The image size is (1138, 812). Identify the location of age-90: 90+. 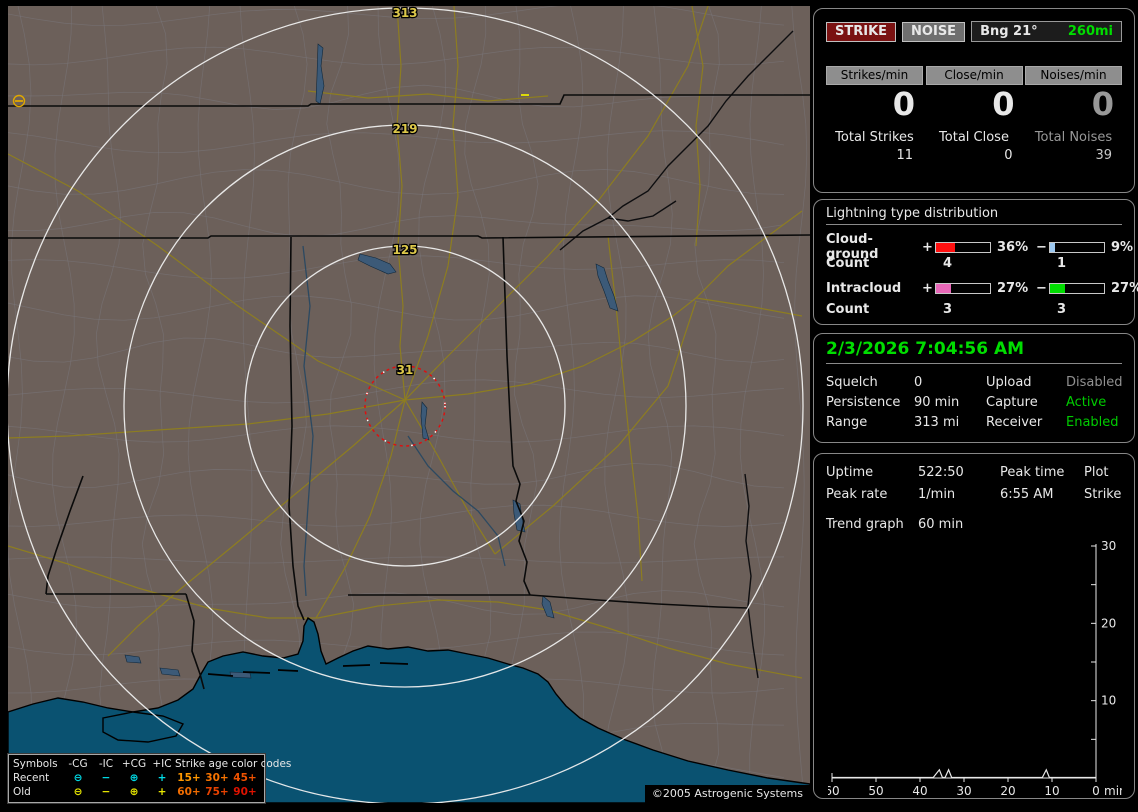
(245, 792).